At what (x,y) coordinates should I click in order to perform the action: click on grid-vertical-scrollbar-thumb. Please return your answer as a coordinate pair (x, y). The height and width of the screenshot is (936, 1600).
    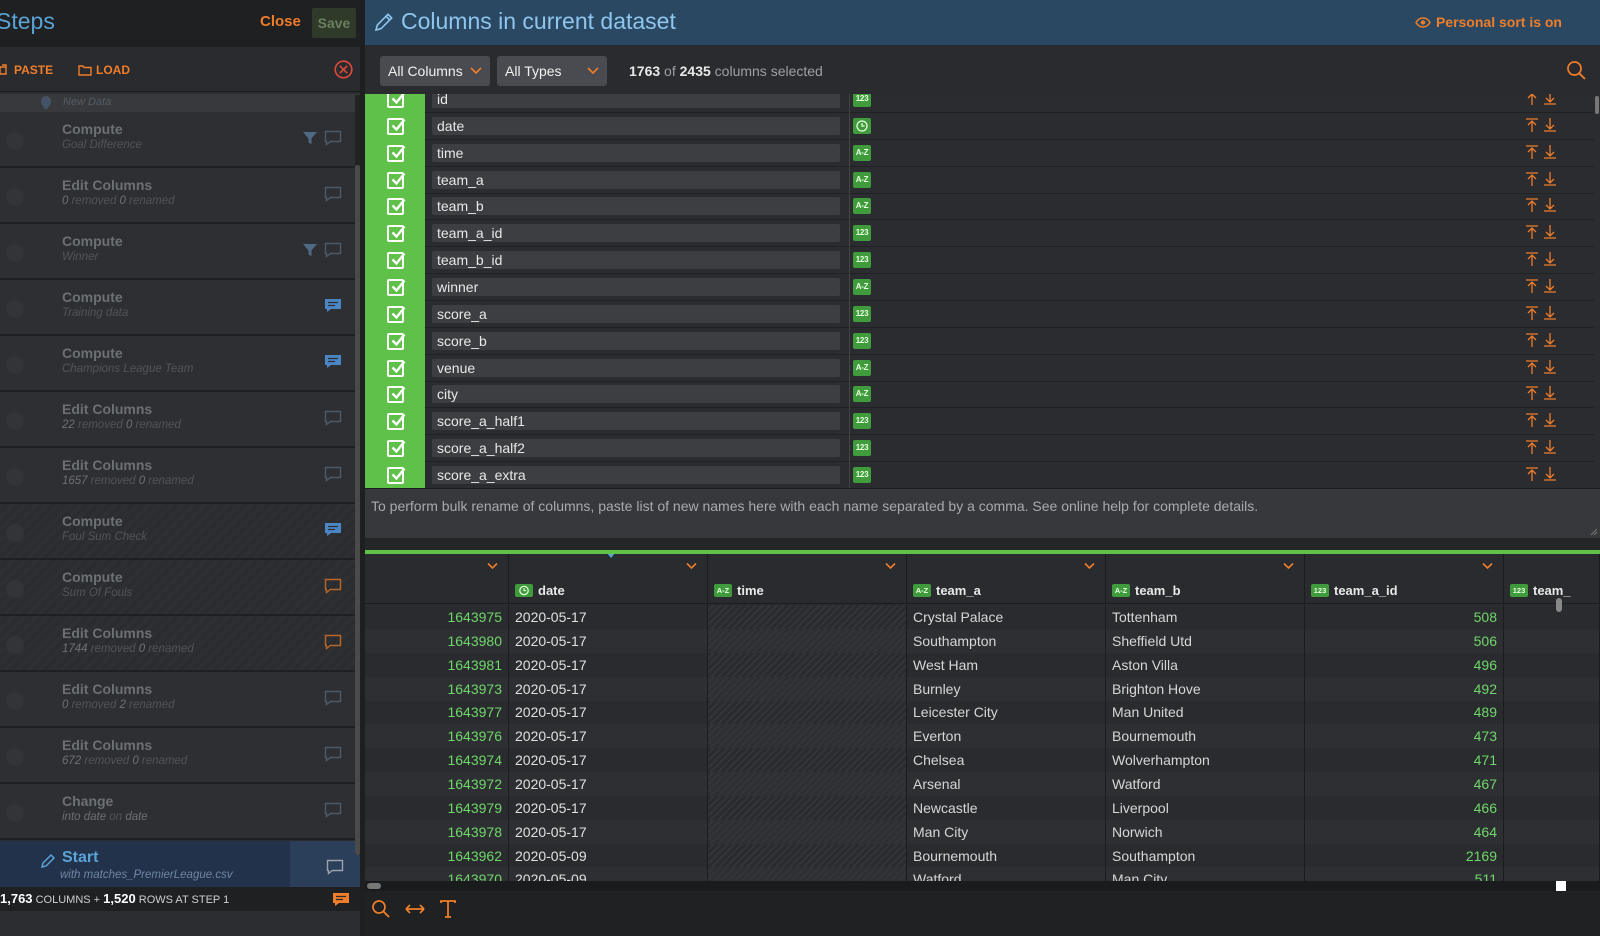
    Looking at the image, I should click on (1559, 605).